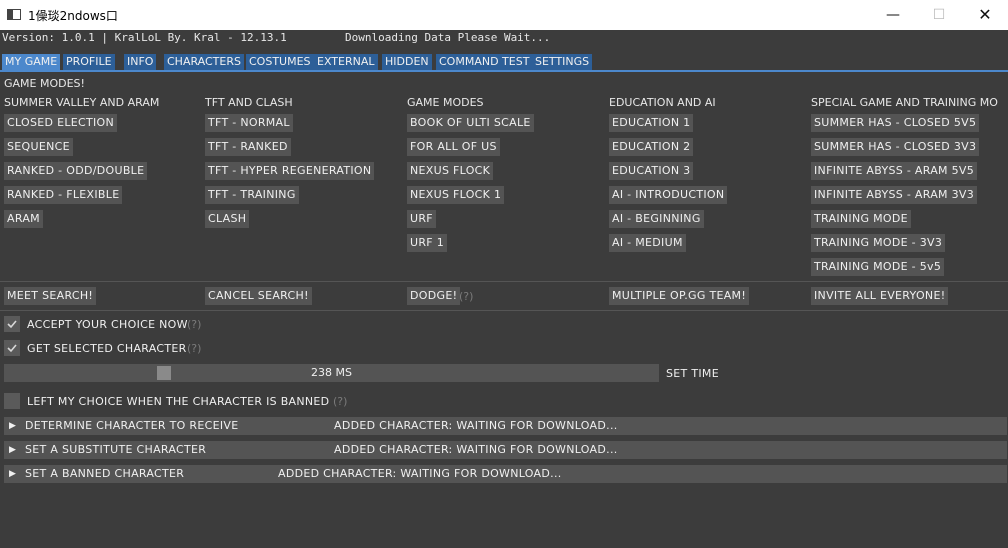  What do you see at coordinates (227, 219) in the screenshot?
I see `mode-button-clash: CLASH` at bounding box center [227, 219].